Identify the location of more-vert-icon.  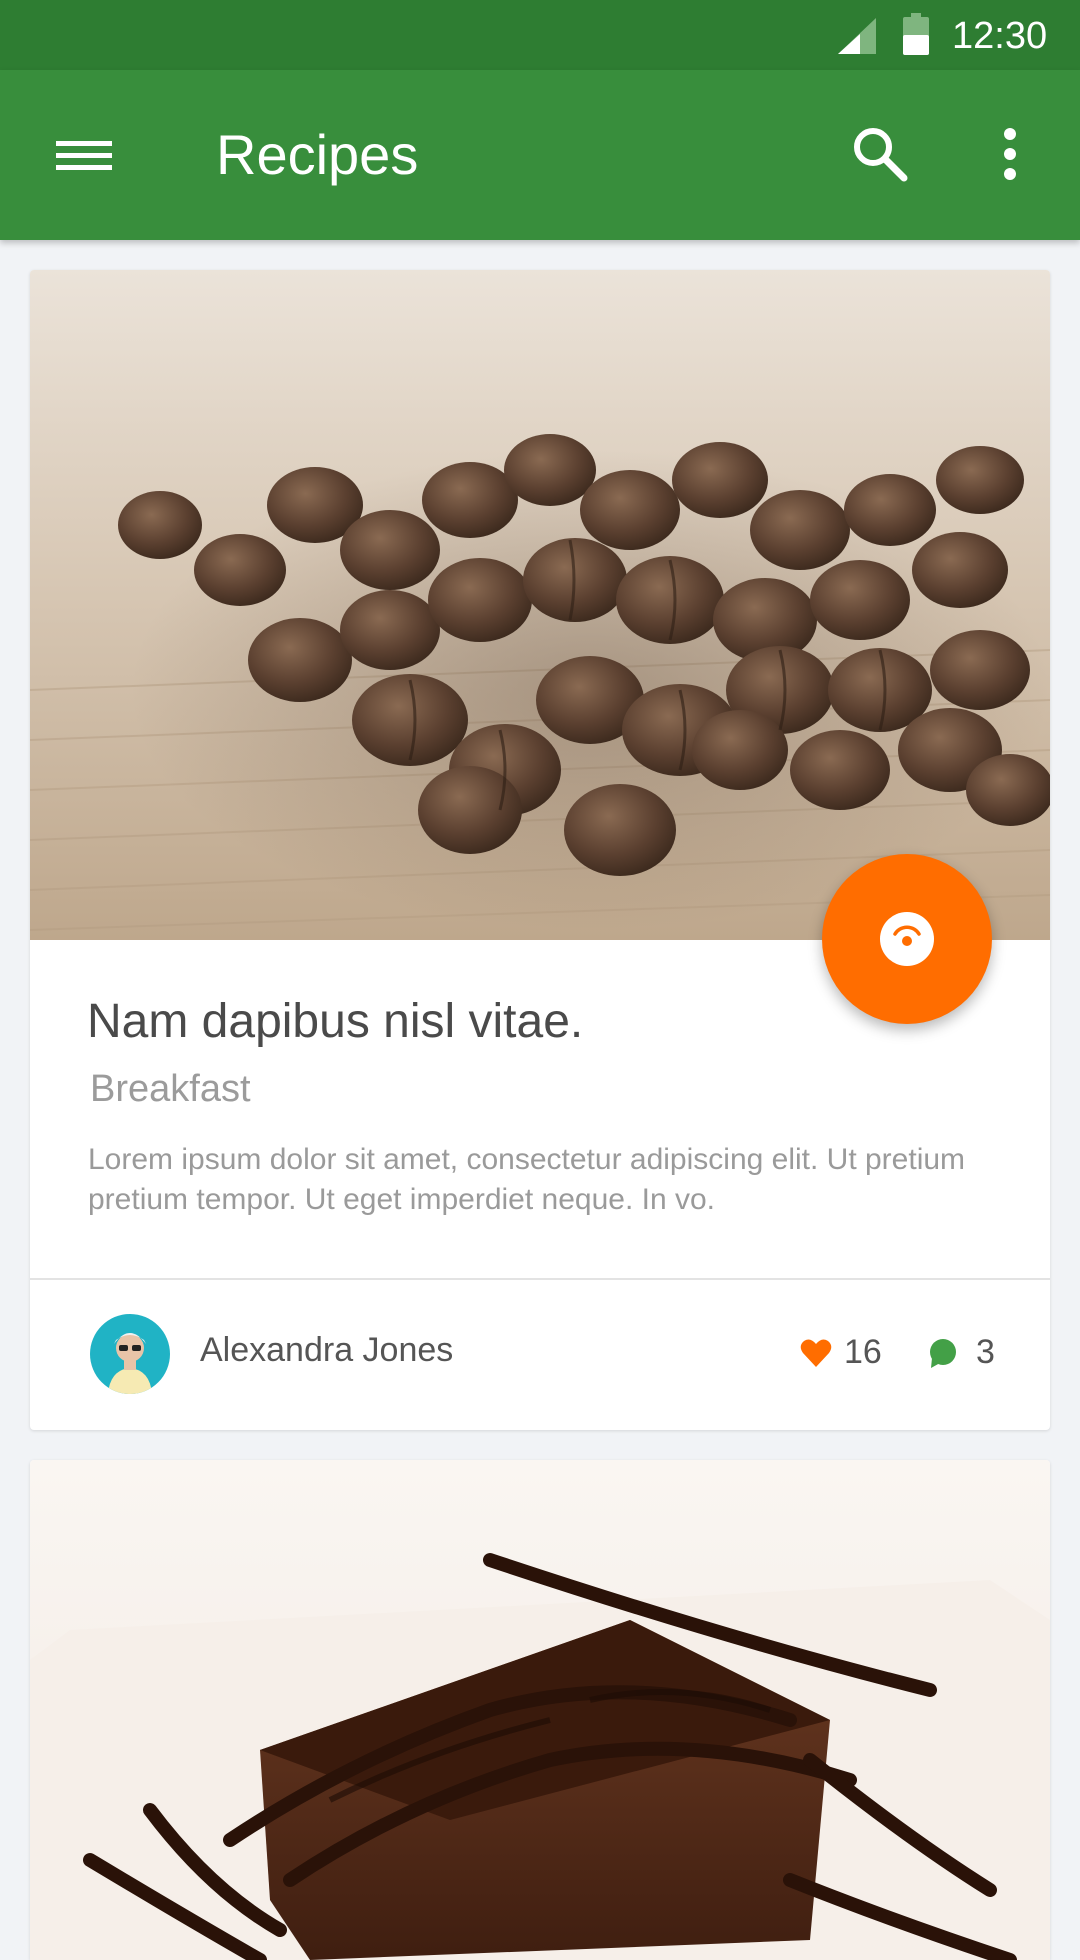
(1010, 154).